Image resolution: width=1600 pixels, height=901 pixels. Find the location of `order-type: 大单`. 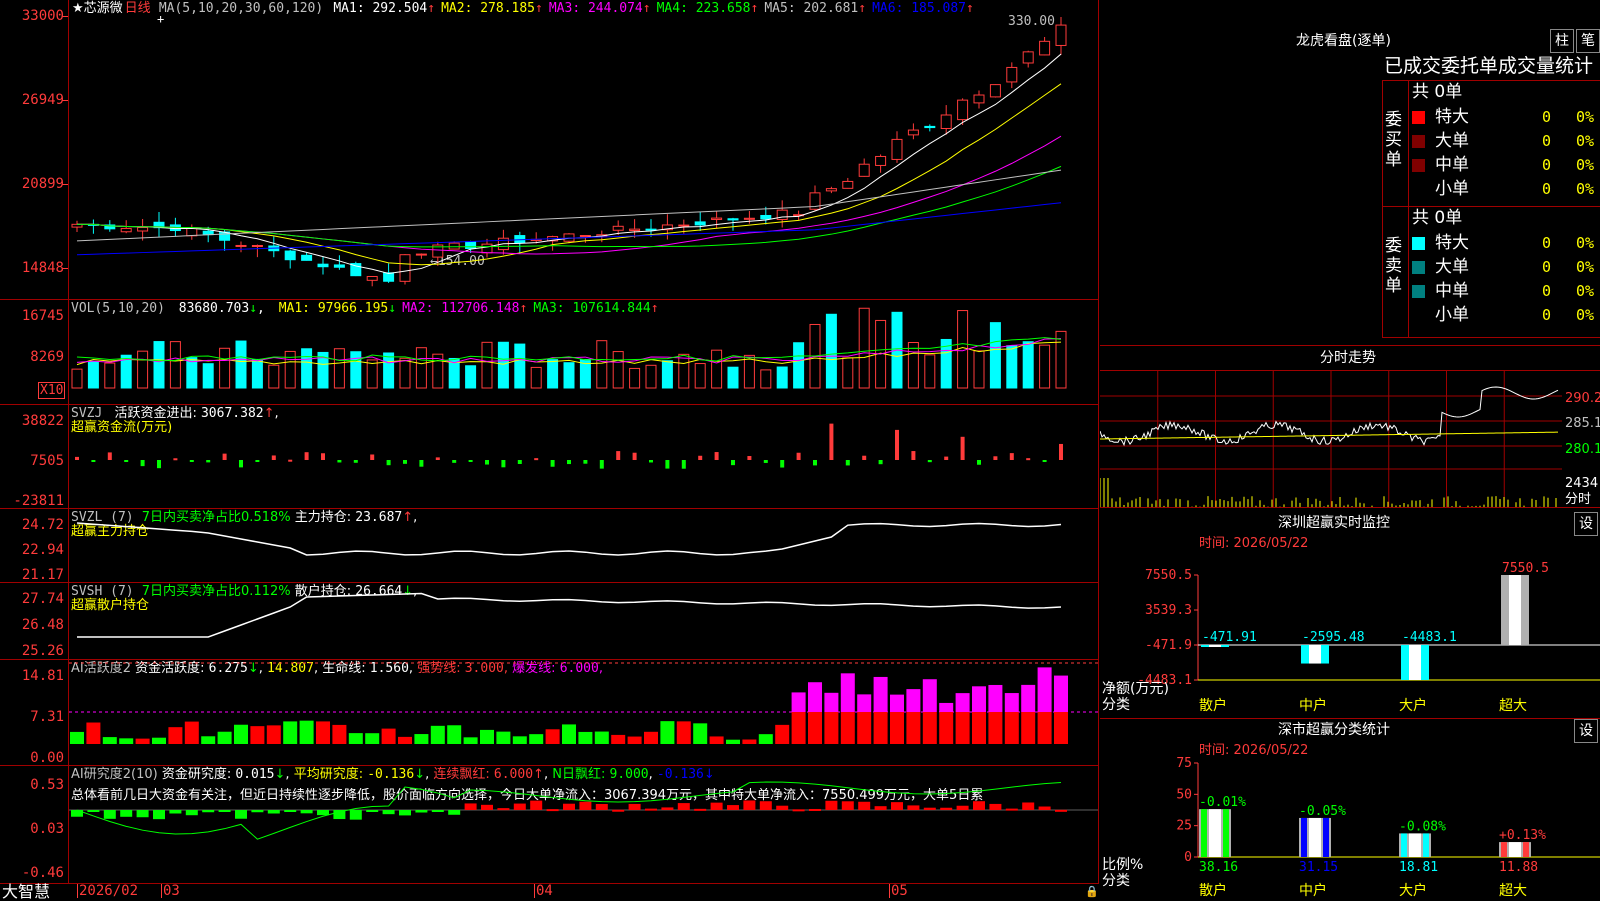

order-type: 大单 is located at coordinates (1452, 267).